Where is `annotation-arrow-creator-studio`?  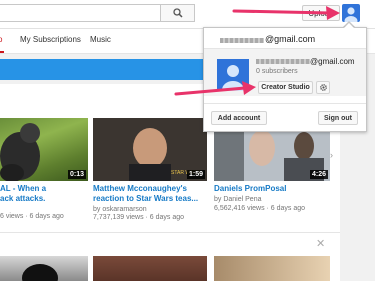 annotation-arrow-creator-studio is located at coordinates (215, 88).